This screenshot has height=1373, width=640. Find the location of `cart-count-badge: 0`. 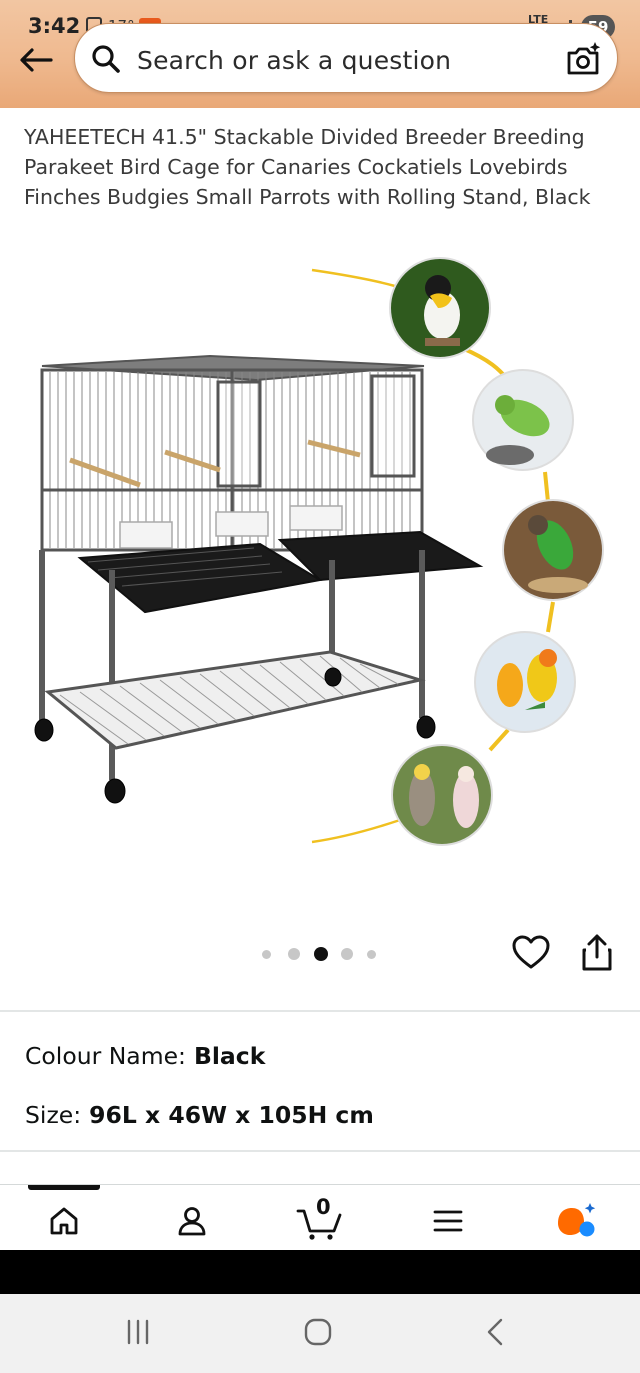

cart-count-badge: 0 is located at coordinates (323, 1207).